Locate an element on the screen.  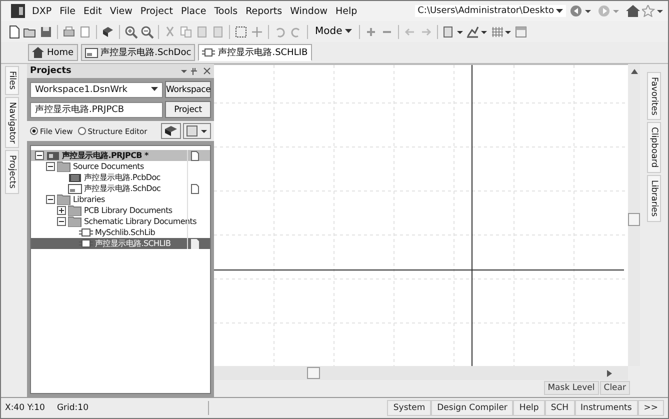
menu-item: Edit is located at coordinates (92, 11).